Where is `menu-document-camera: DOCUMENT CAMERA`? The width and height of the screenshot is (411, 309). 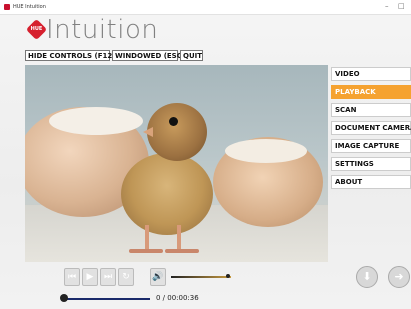
menu-document-camera: DOCUMENT CAMERA is located at coordinates (371, 128).